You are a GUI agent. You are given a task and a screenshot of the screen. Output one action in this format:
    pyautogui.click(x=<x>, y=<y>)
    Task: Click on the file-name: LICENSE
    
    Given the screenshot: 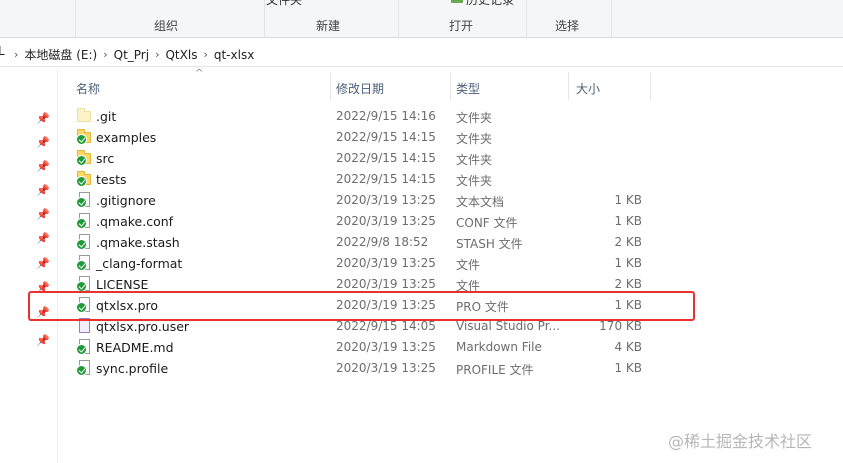 What is the action you would take?
    pyautogui.click(x=122, y=284)
    